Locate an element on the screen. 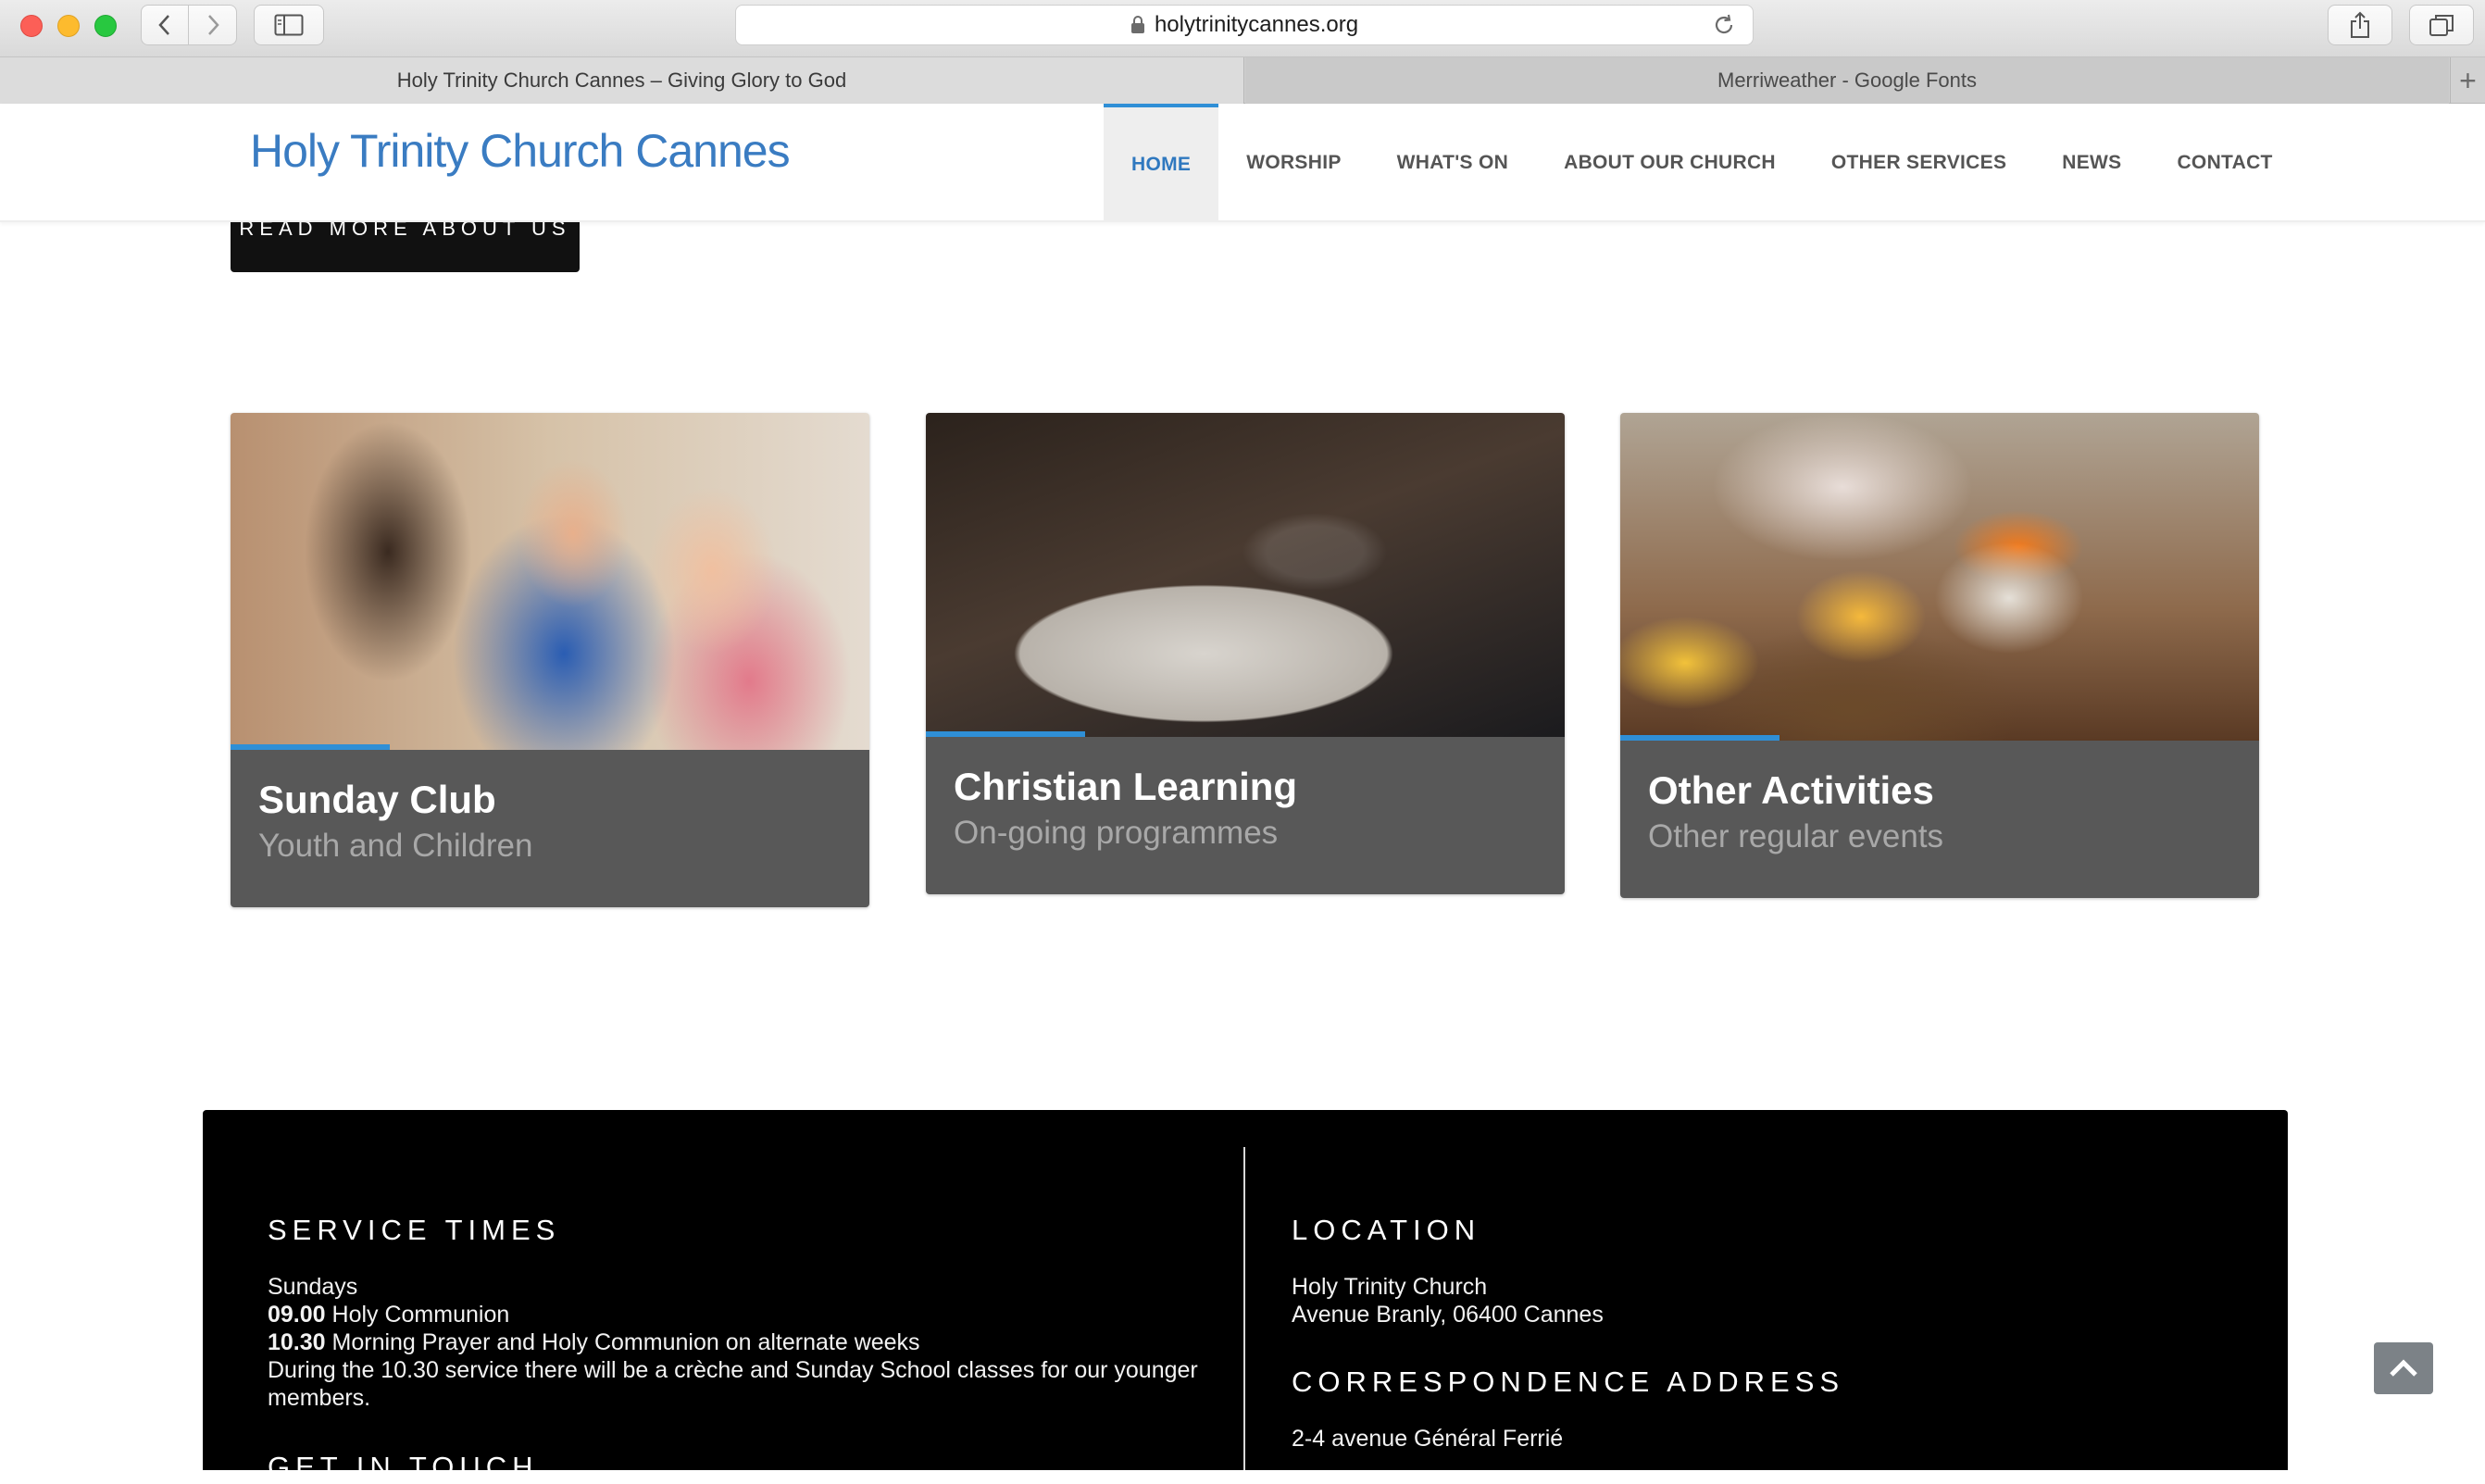 This screenshot has height=1484, width=2485. address-bar: holytrinitycannes.org is located at coordinates (1244, 25).